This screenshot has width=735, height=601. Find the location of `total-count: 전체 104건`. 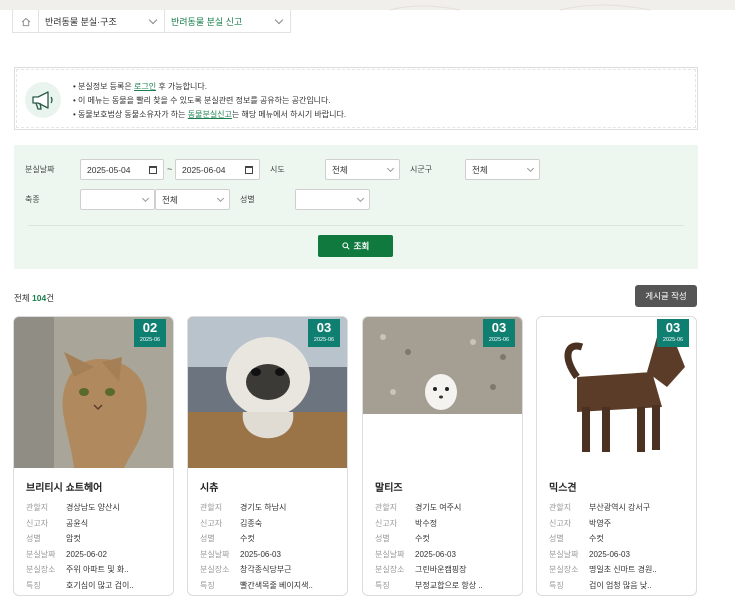

total-count: 전체 104건 is located at coordinates (34, 298).